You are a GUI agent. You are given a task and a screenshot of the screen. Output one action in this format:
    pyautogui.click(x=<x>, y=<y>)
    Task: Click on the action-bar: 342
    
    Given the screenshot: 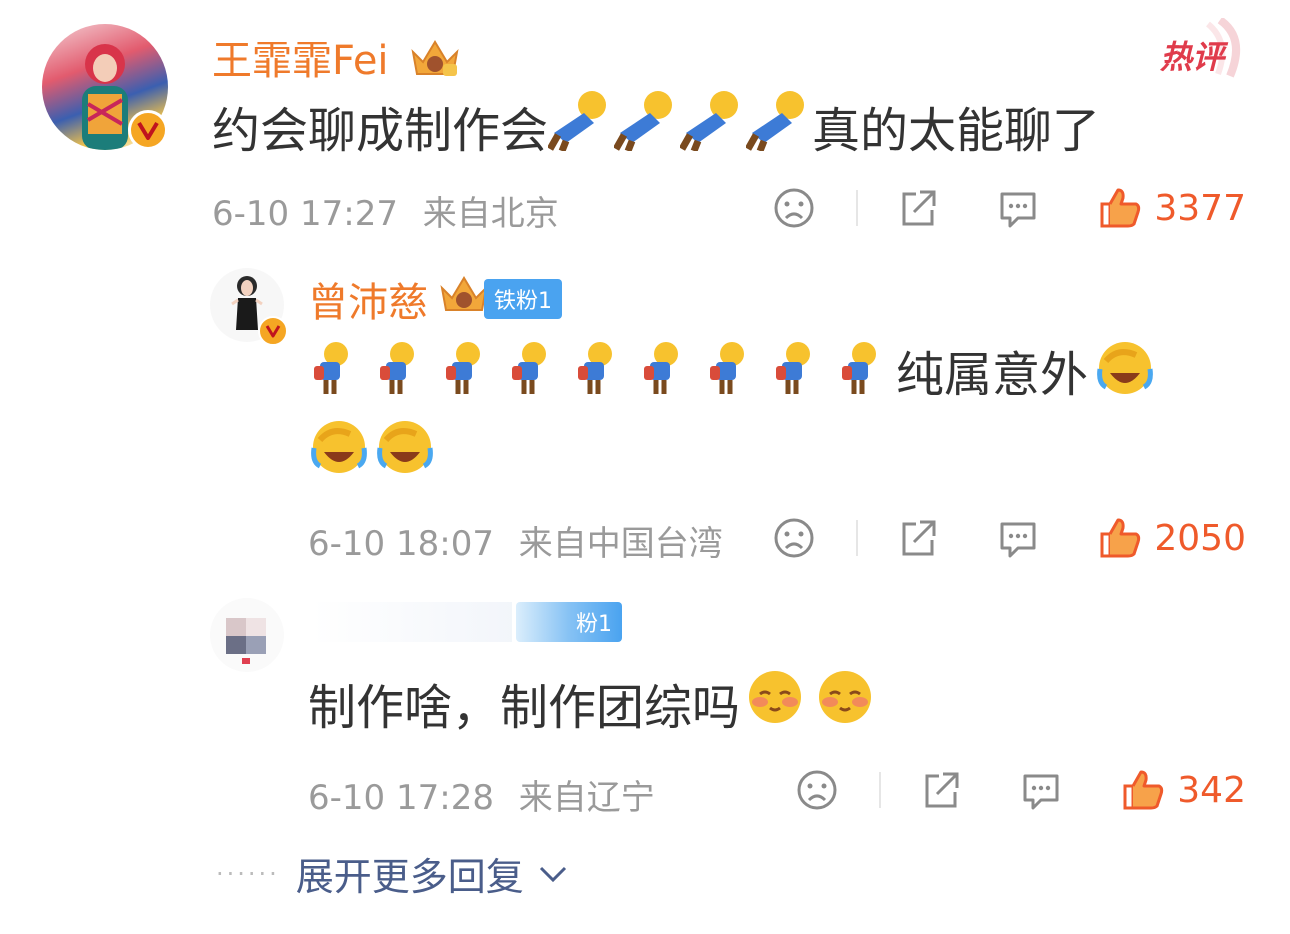 What is the action you would take?
    pyautogui.click(x=1020, y=790)
    